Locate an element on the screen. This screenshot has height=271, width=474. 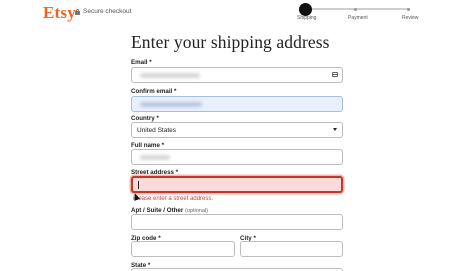
step-payment-dot is located at coordinates (355, 9).